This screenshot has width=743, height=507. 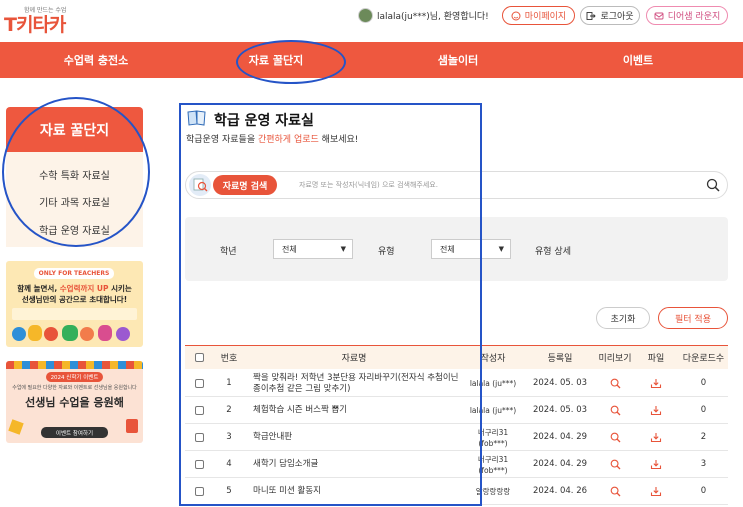 I want to click on banner-info-strip, so click(x=74, y=314).